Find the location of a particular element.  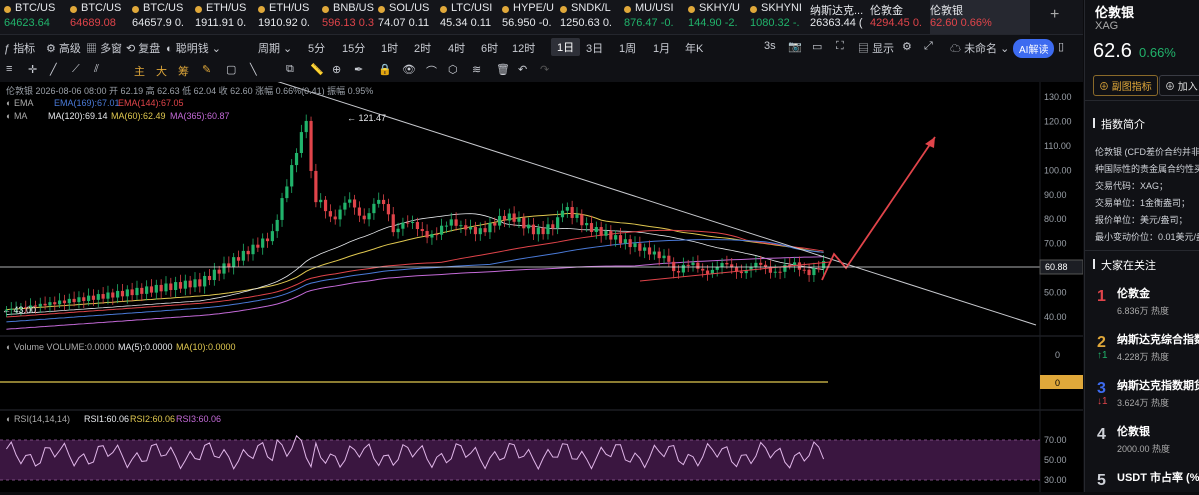

interval-tab: 2时 is located at coordinates (422, 48).